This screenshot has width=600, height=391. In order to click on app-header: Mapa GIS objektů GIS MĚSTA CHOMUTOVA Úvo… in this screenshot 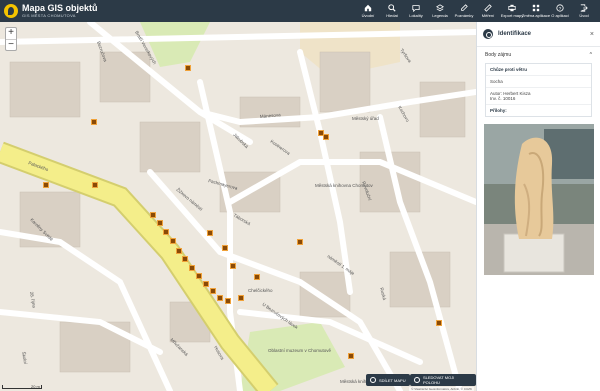, I will do `click(300, 11)`.